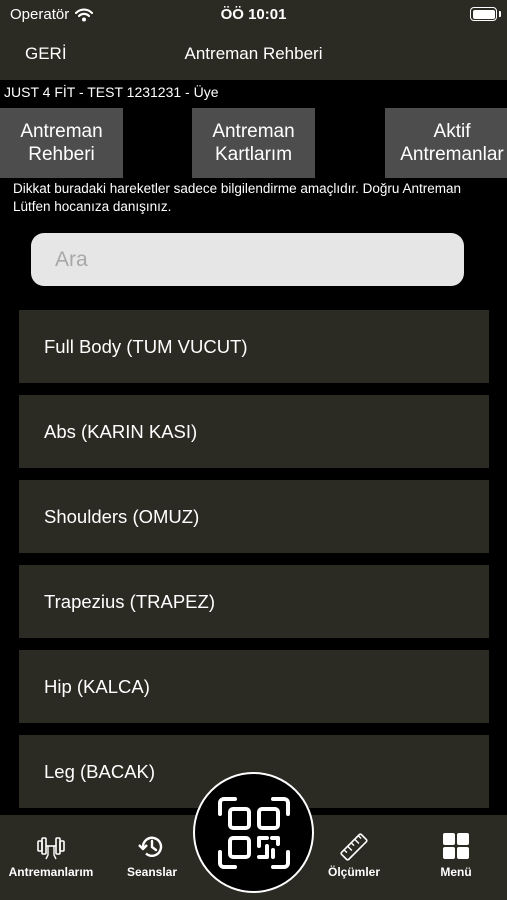 The height and width of the screenshot is (900, 507). I want to click on tab-label: Antreman Rehberi, so click(61, 143).